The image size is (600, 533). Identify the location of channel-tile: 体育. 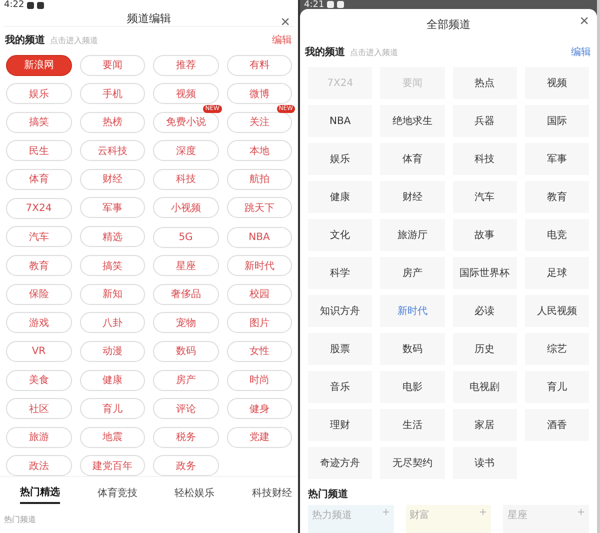
(412, 159).